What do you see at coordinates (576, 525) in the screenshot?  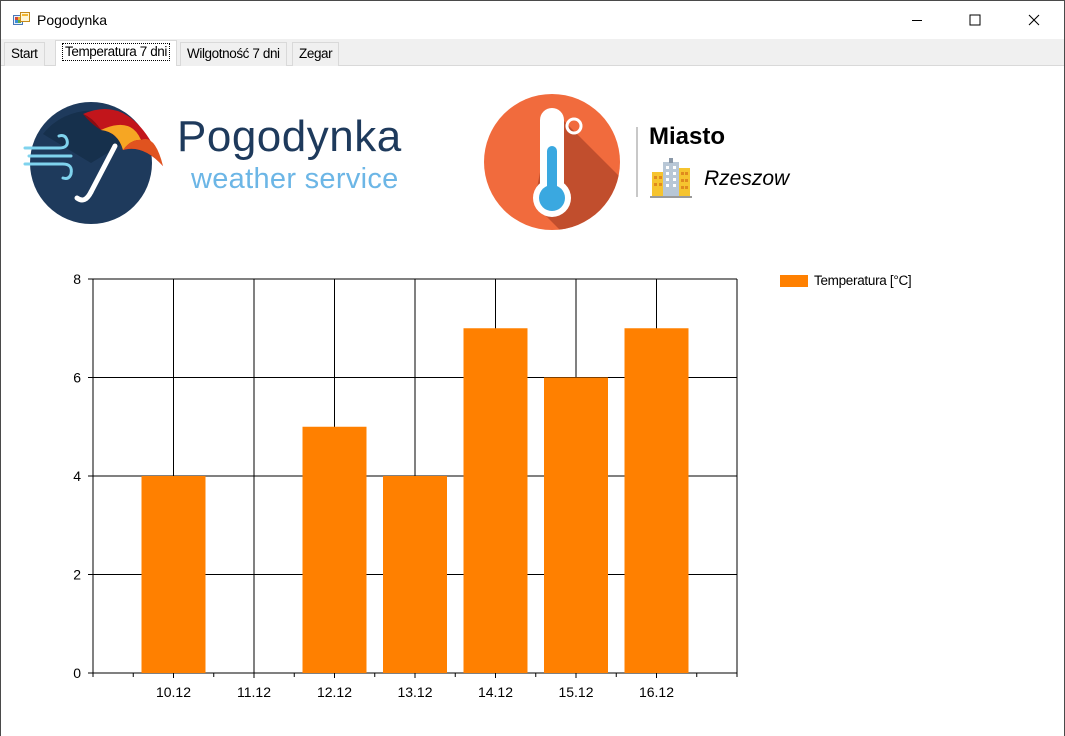 I see `bar-15.12` at bounding box center [576, 525].